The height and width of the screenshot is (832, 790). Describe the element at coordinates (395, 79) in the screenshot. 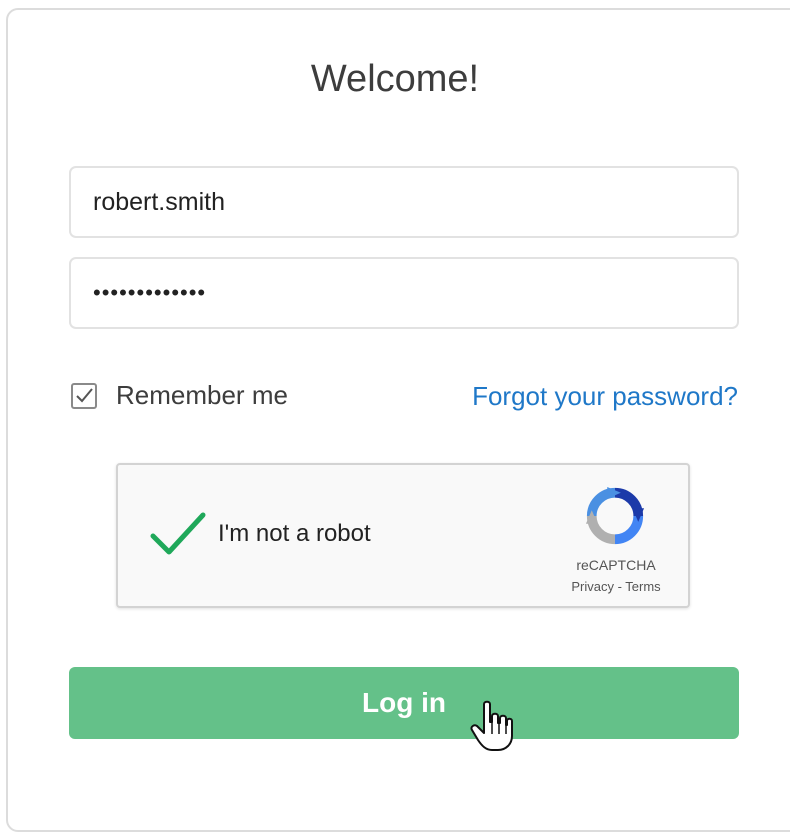

I see `page-title: Welcome!` at that location.